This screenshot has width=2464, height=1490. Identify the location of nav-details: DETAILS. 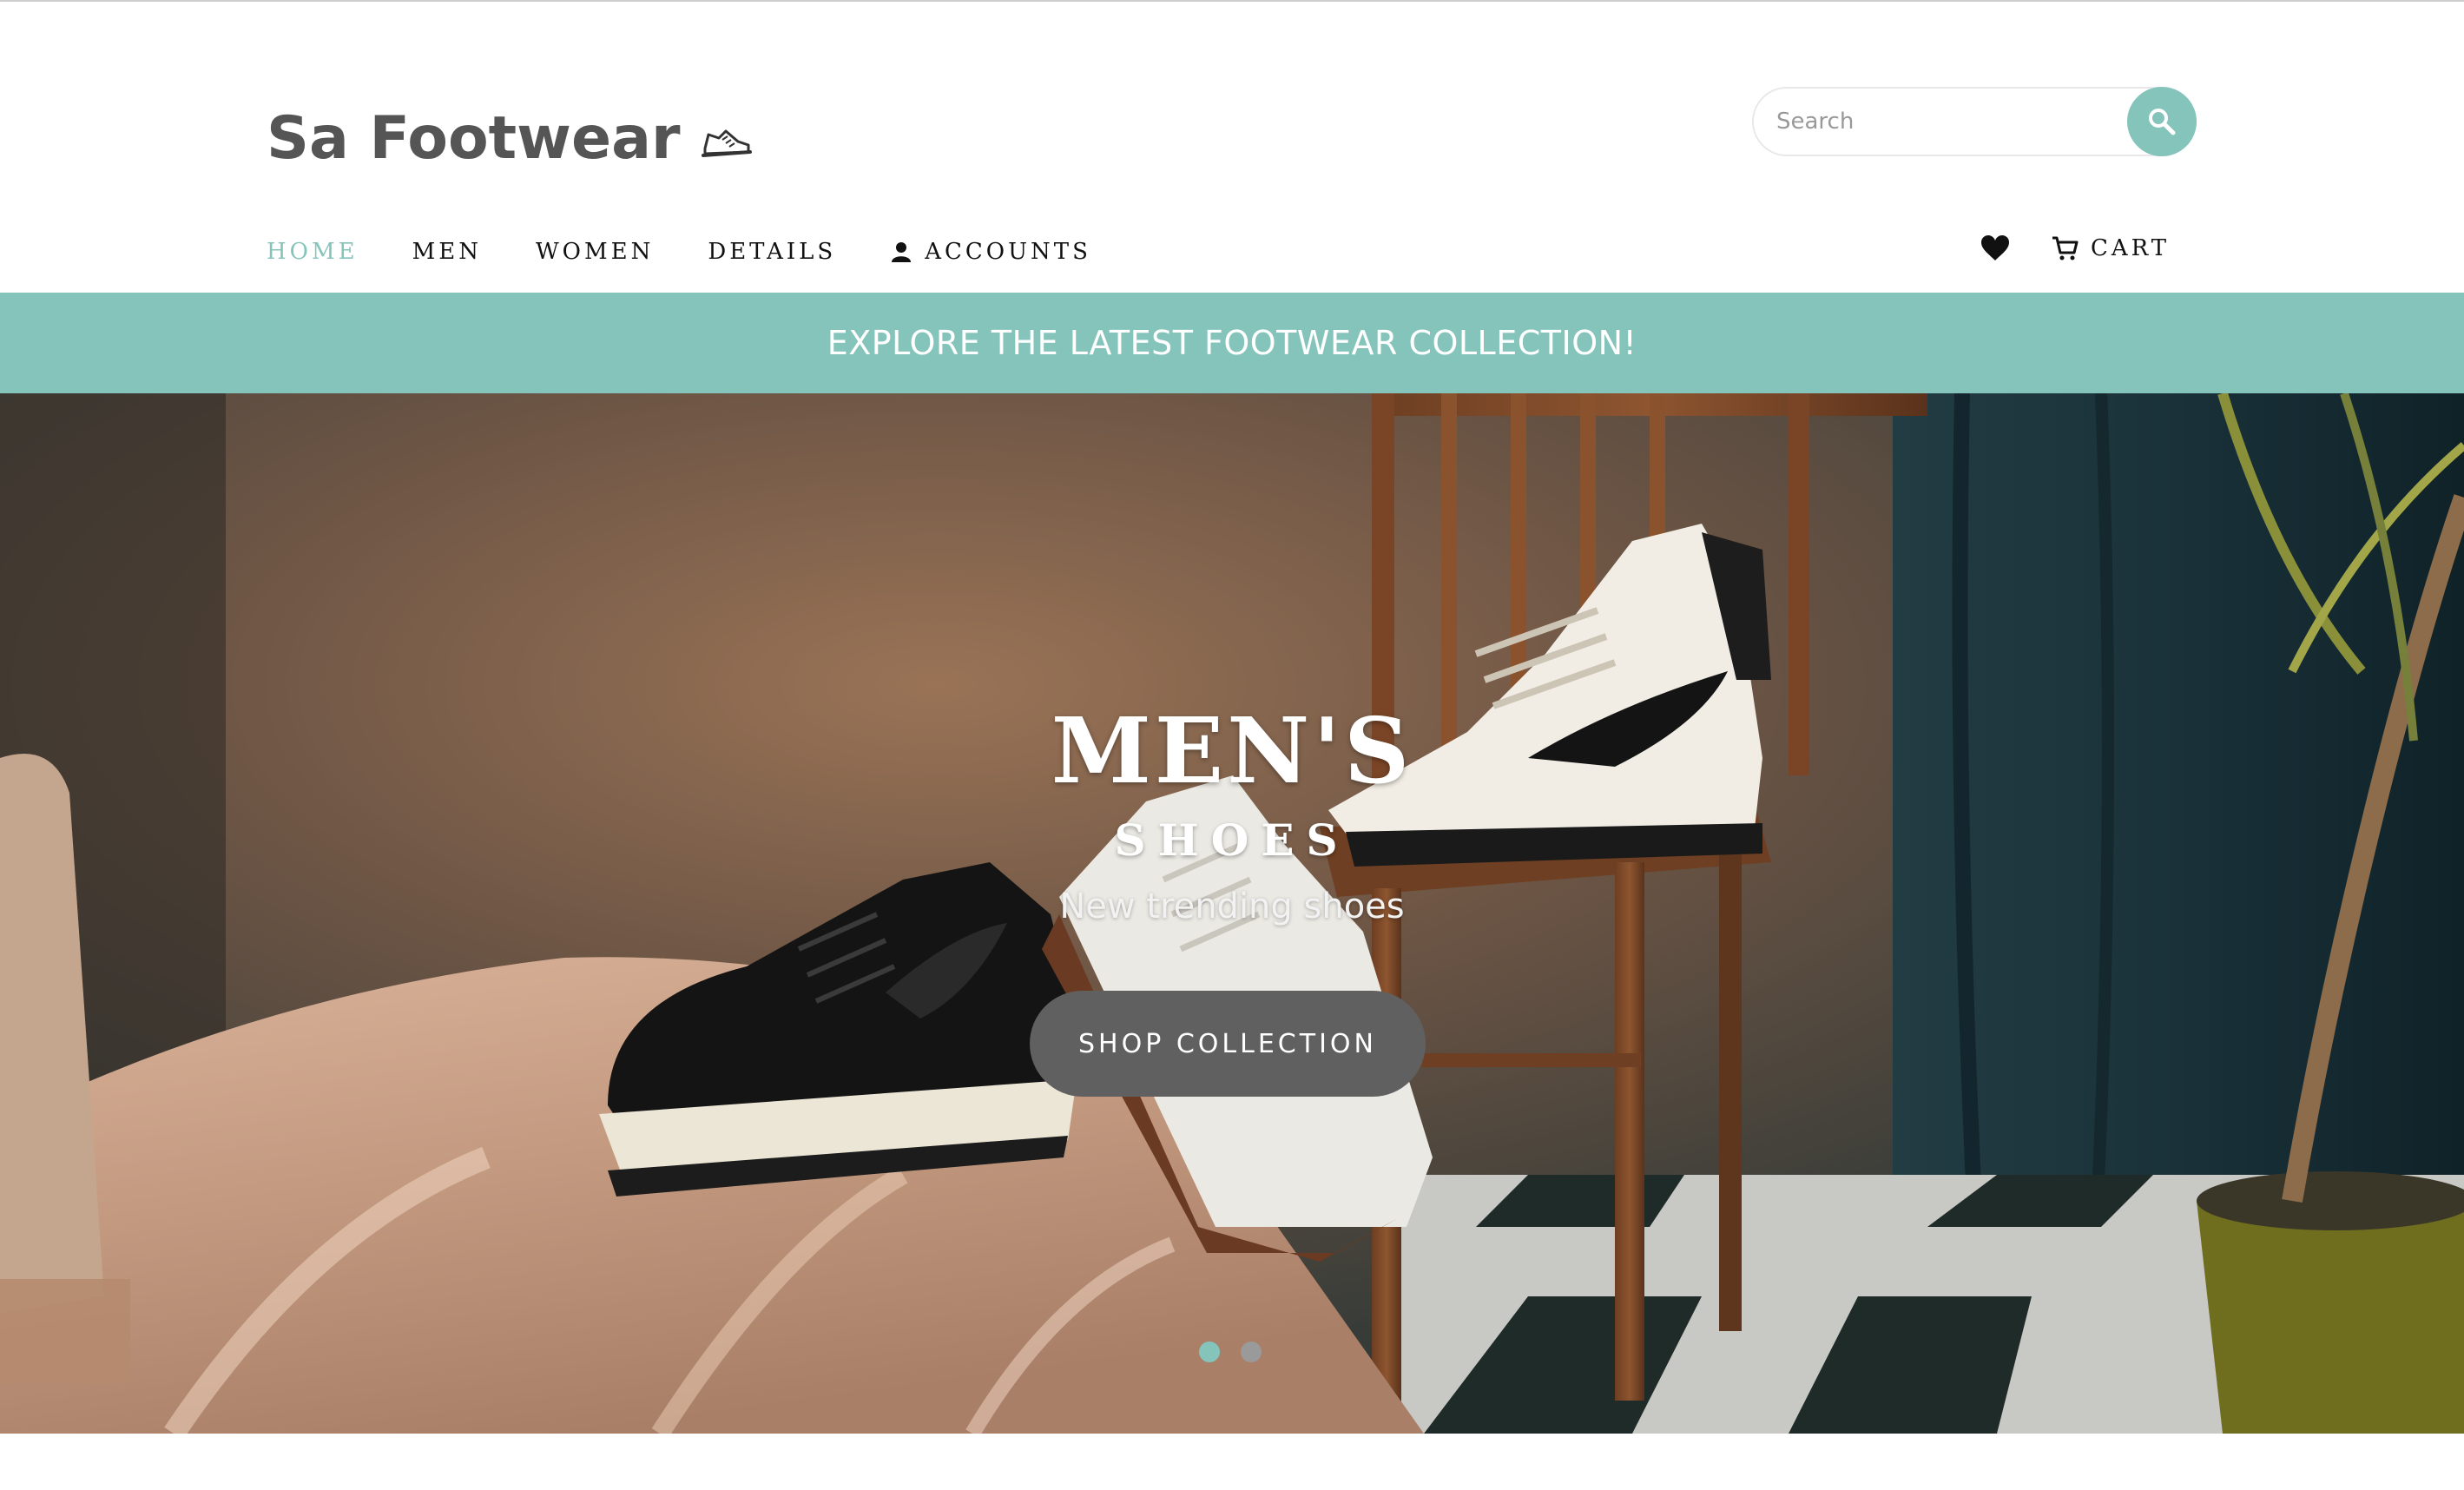
(772, 252).